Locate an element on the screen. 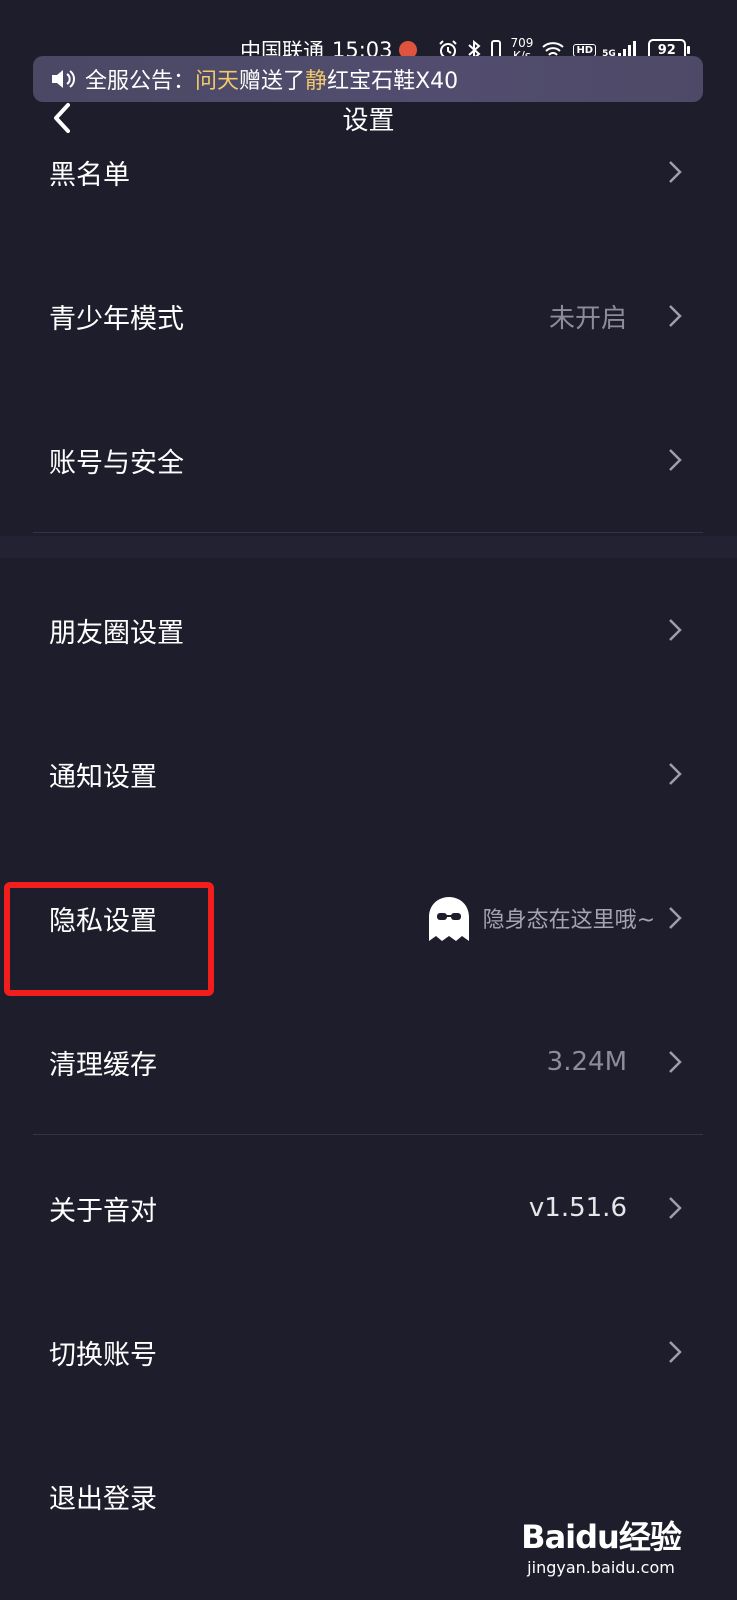 Image resolution: width=737 pixels, height=1600 pixels. settings-item-account-security: 账号与安全 is located at coordinates (368, 460).